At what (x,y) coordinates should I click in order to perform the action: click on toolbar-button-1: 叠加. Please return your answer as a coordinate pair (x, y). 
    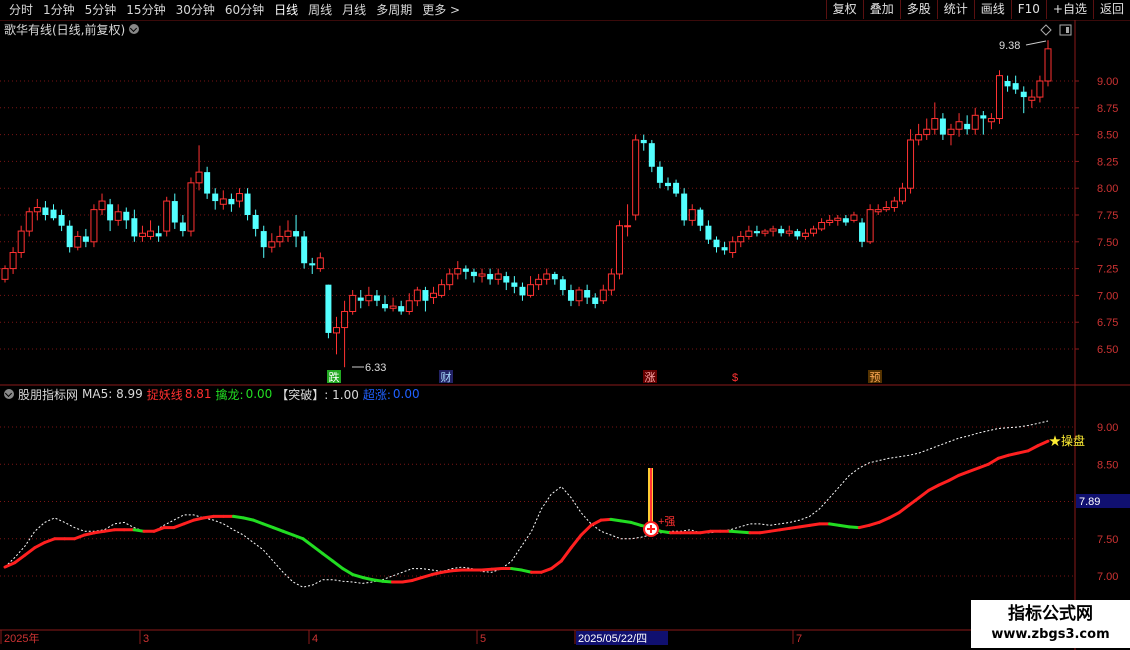
    Looking at the image, I should click on (881, 9).